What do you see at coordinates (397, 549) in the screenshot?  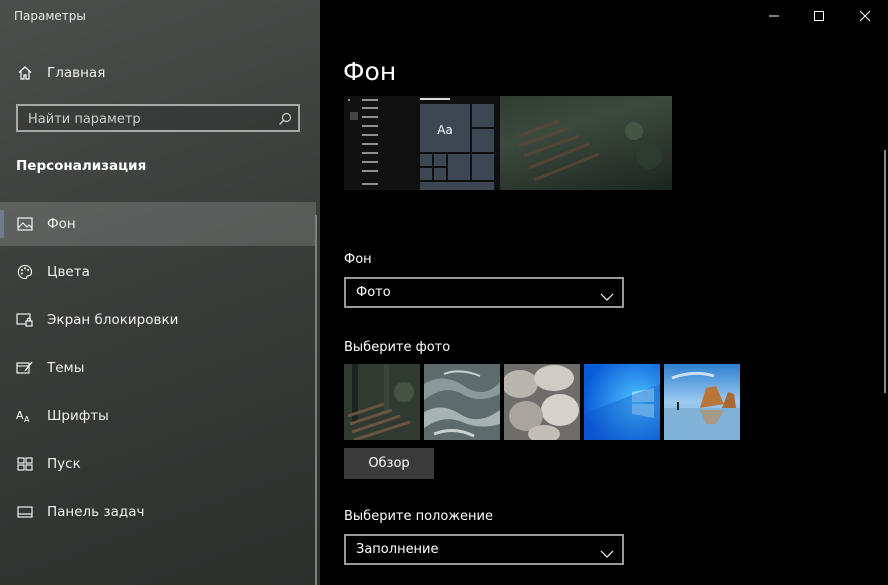 I see `fit-value: Заполнение` at bounding box center [397, 549].